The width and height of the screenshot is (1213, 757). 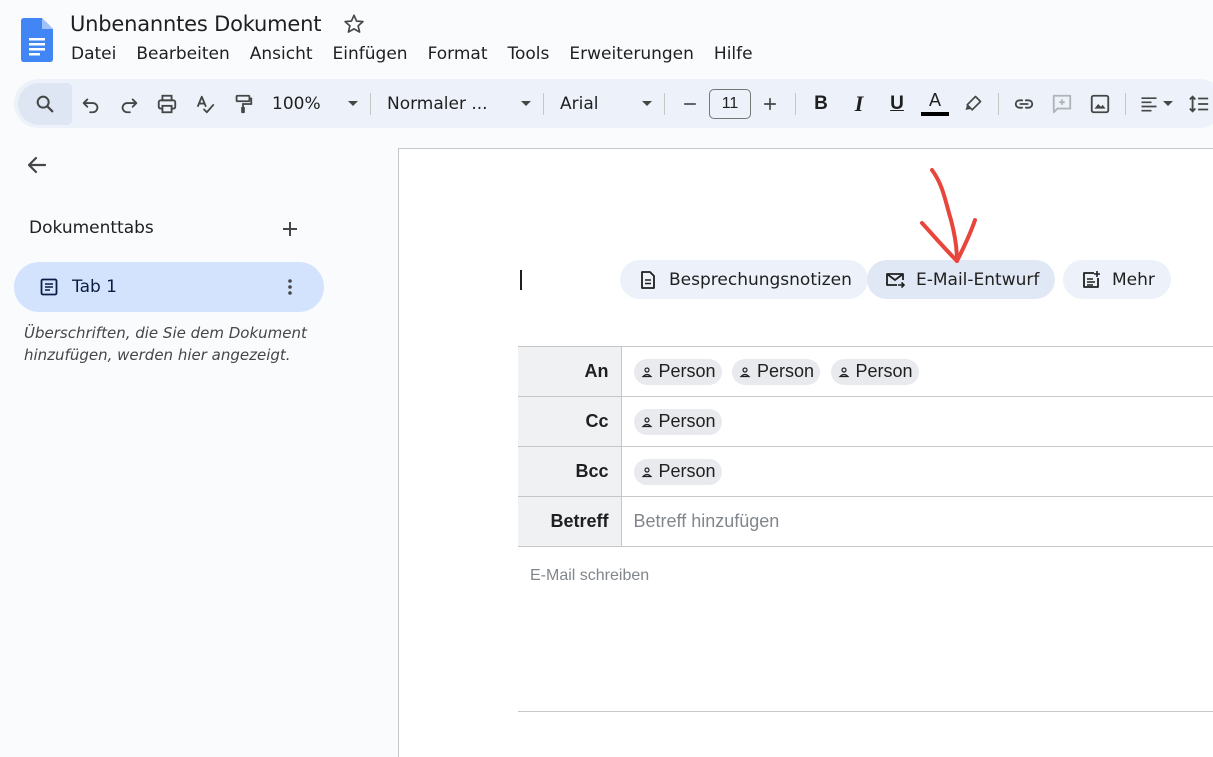 What do you see at coordinates (1117, 279) in the screenshot?
I see `more-chip: Mehr` at bounding box center [1117, 279].